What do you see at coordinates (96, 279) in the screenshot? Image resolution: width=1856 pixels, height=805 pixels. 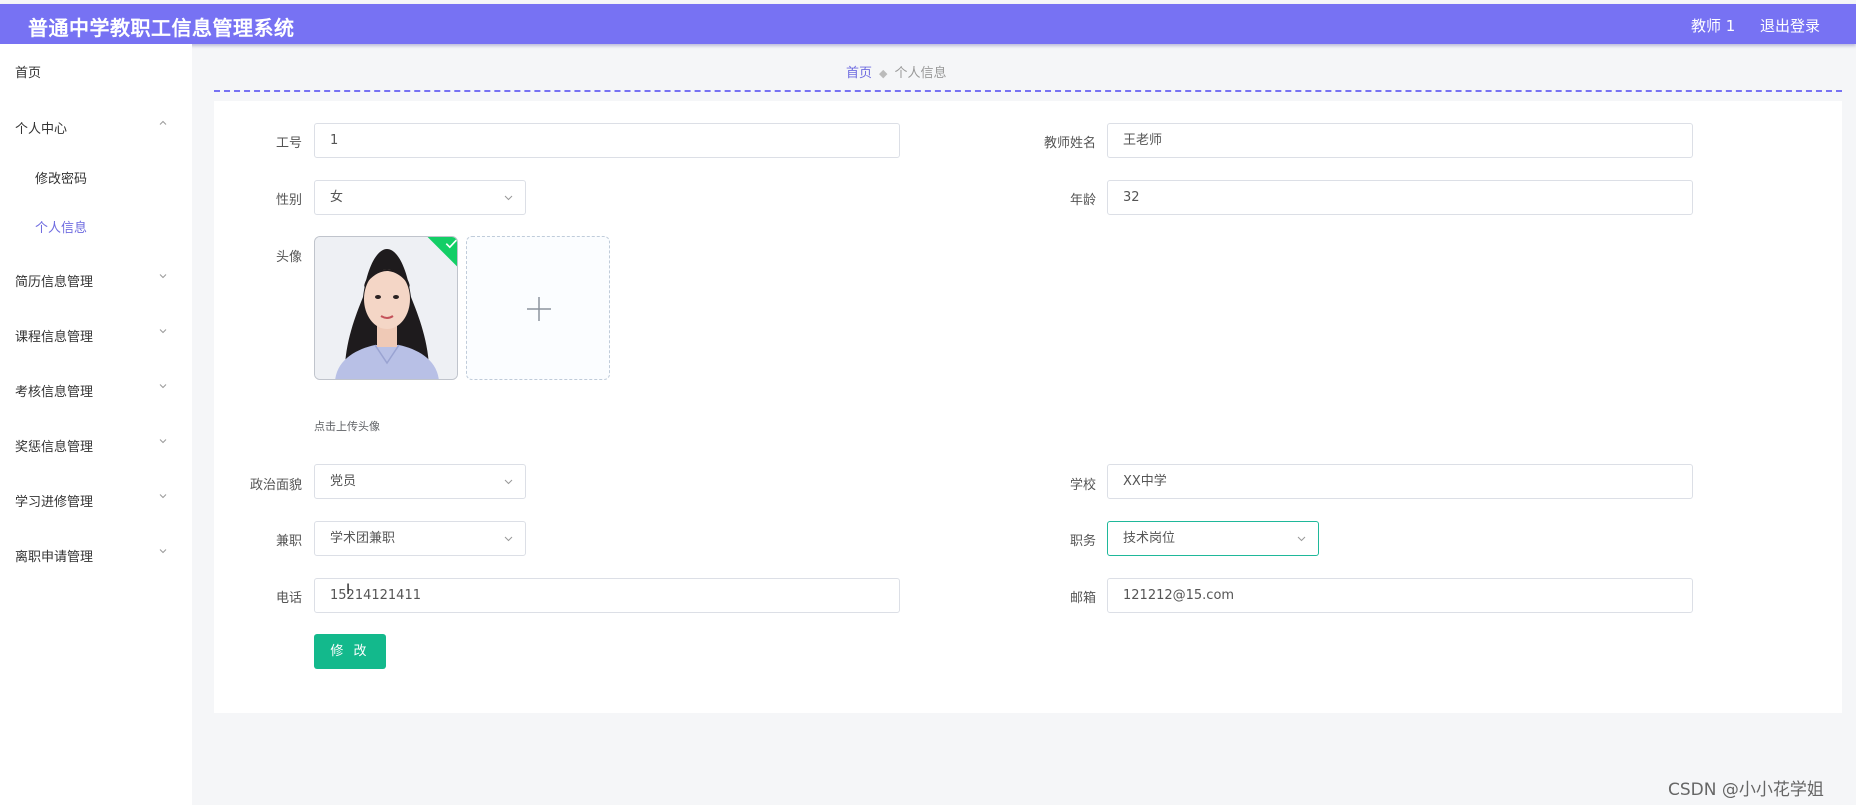 I see `sidebar-item-resume: 简历信息管理` at bounding box center [96, 279].